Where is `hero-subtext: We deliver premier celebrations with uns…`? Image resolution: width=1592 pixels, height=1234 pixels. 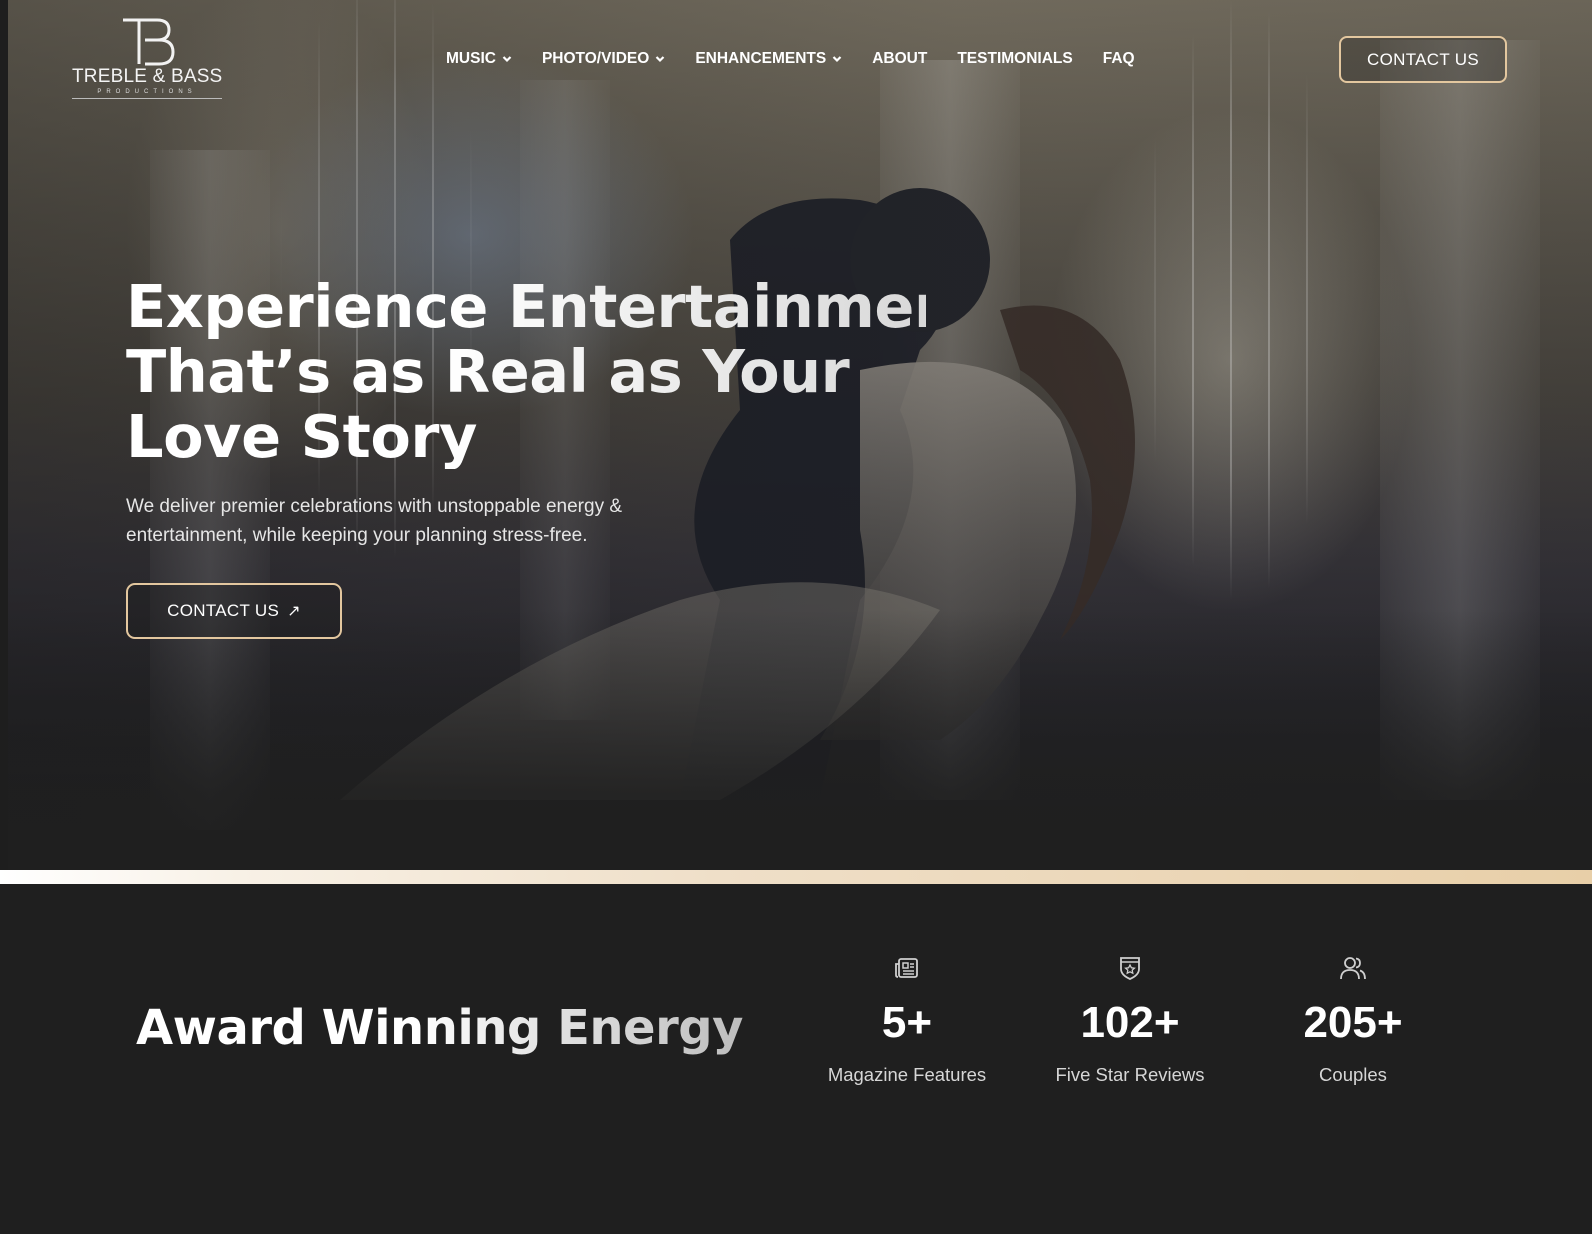 hero-subtext: We deliver premier celebrations with uns… is located at coordinates (374, 521).